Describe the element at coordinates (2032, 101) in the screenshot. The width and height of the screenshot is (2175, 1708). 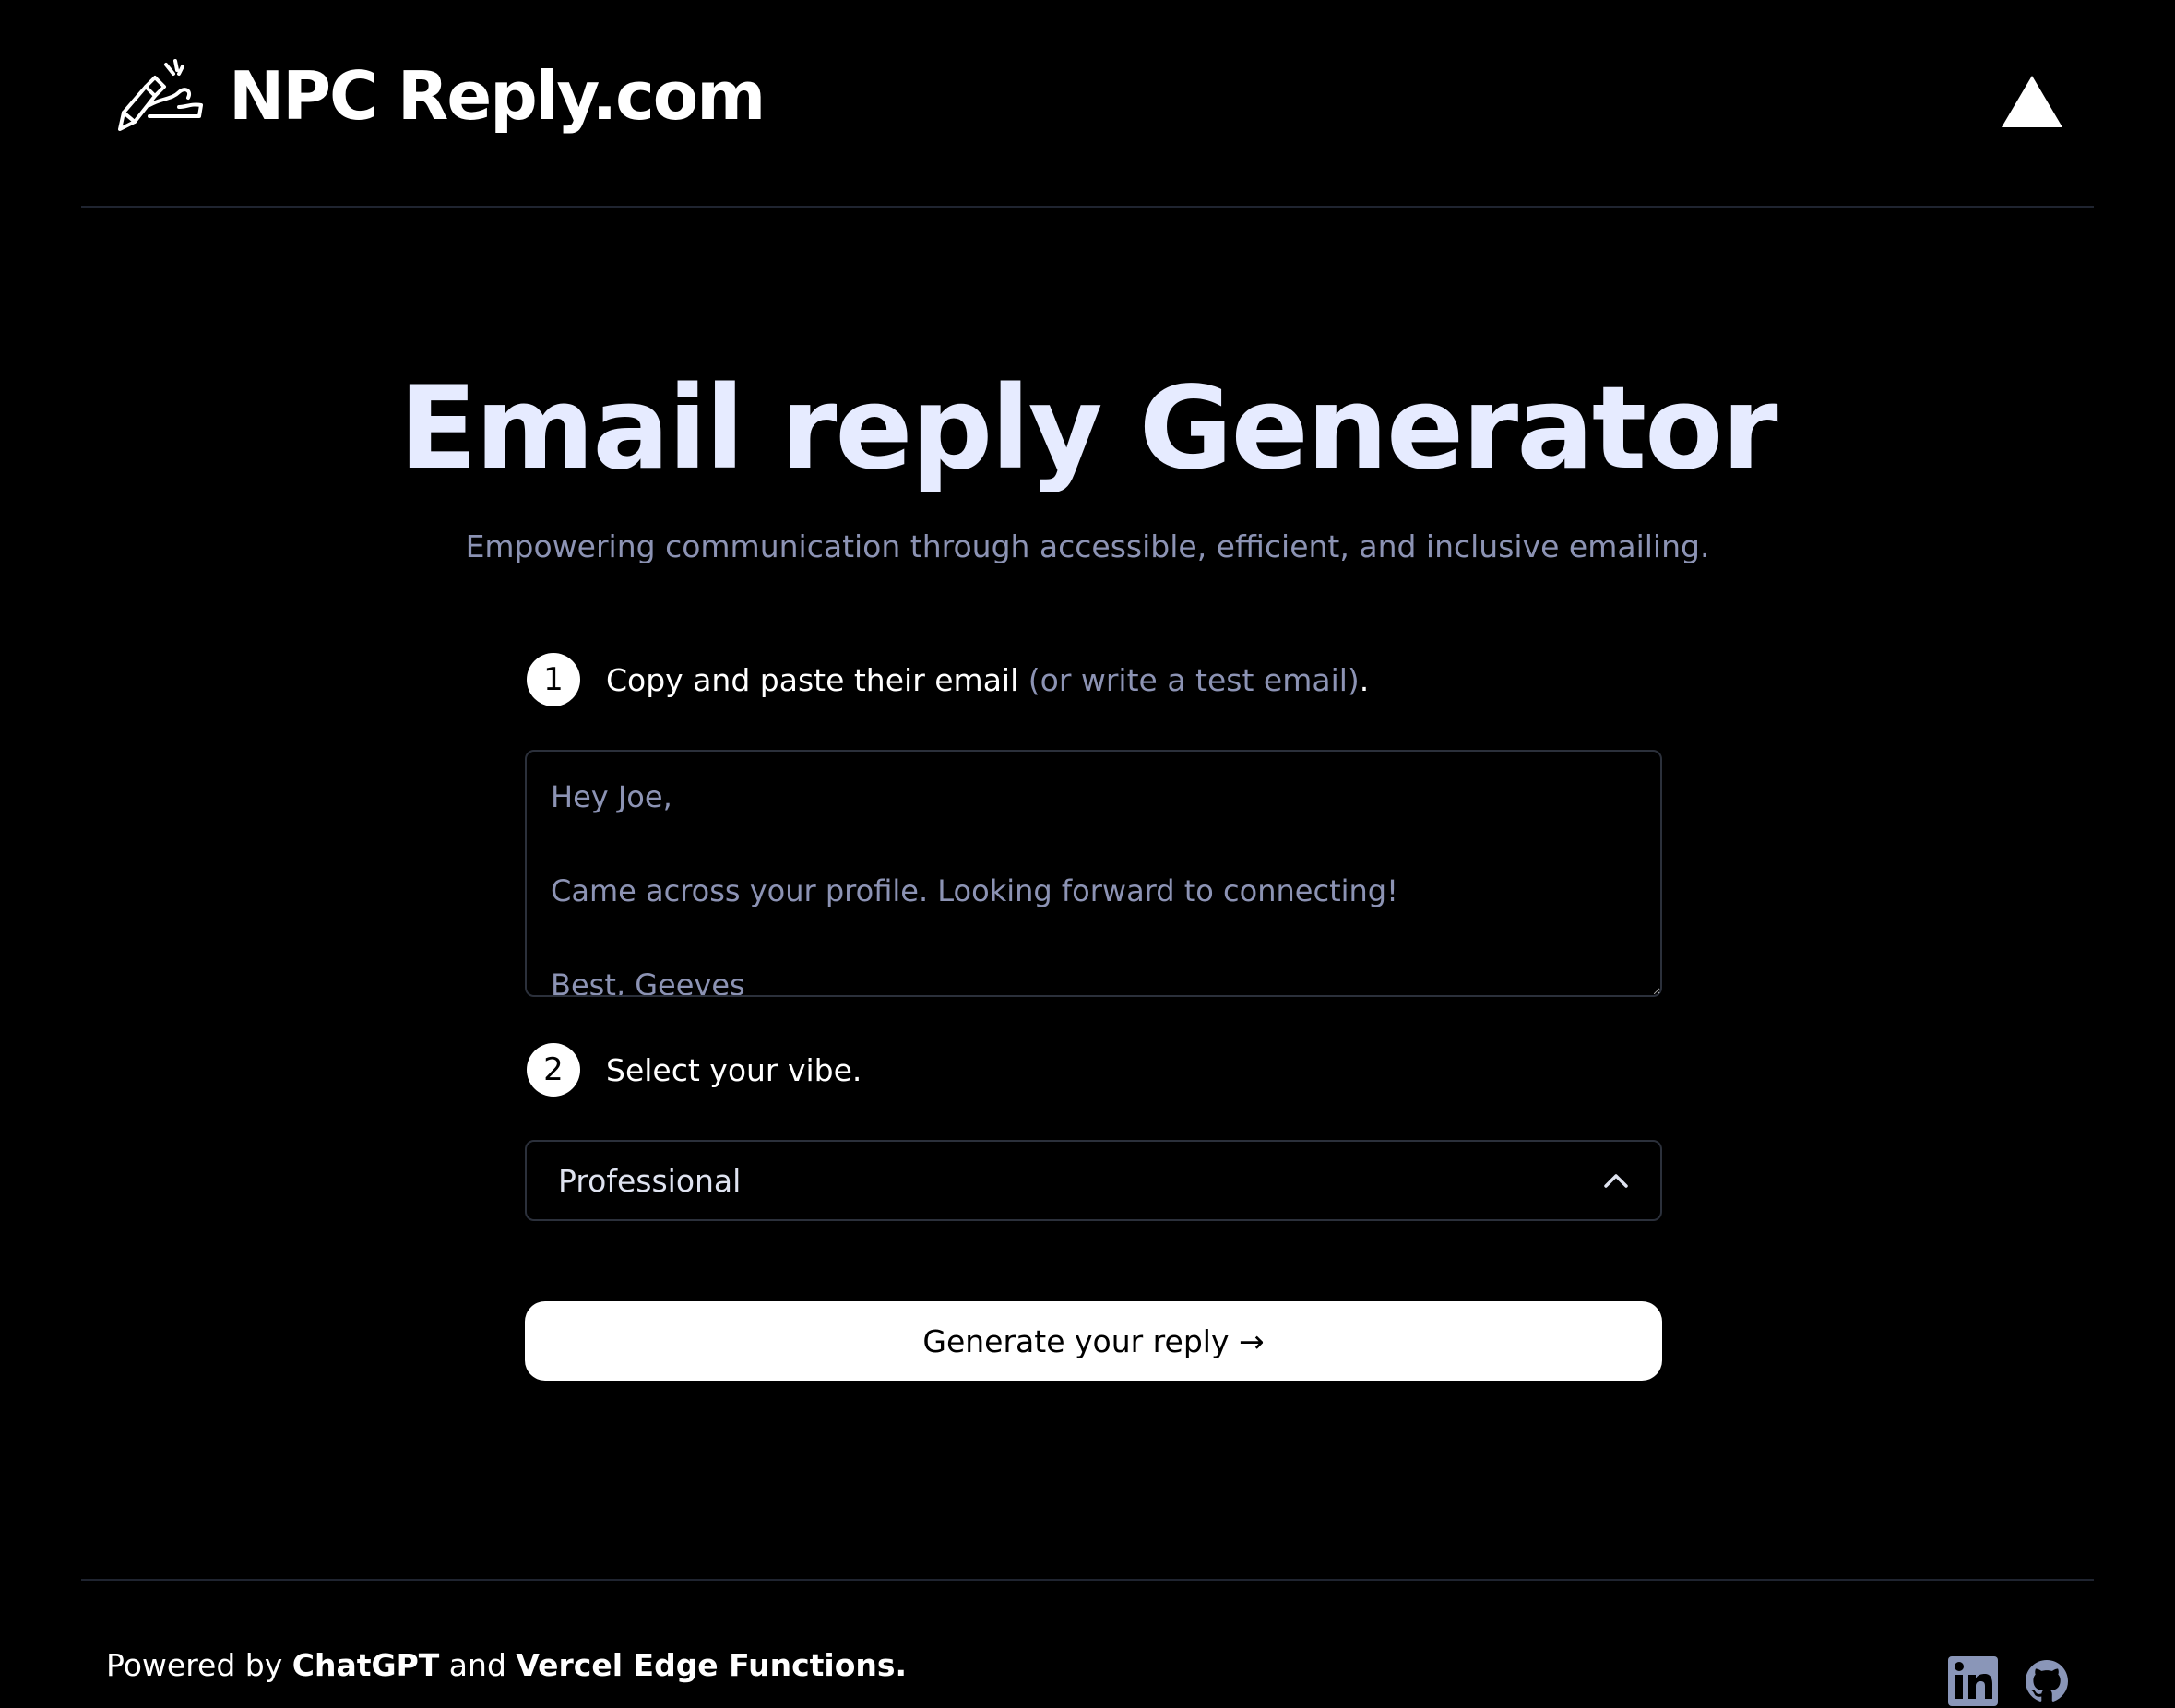
I see `vercel-triangle-icon` at that location.